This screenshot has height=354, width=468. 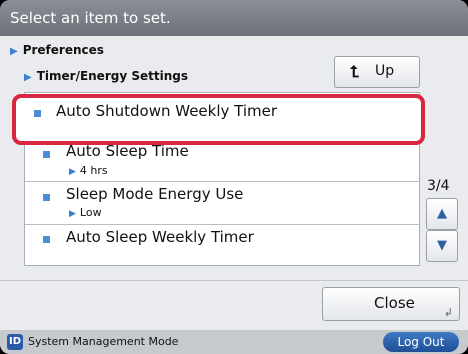 I want to click on return-corner-icon: ↲, so click(x=448, y=312).